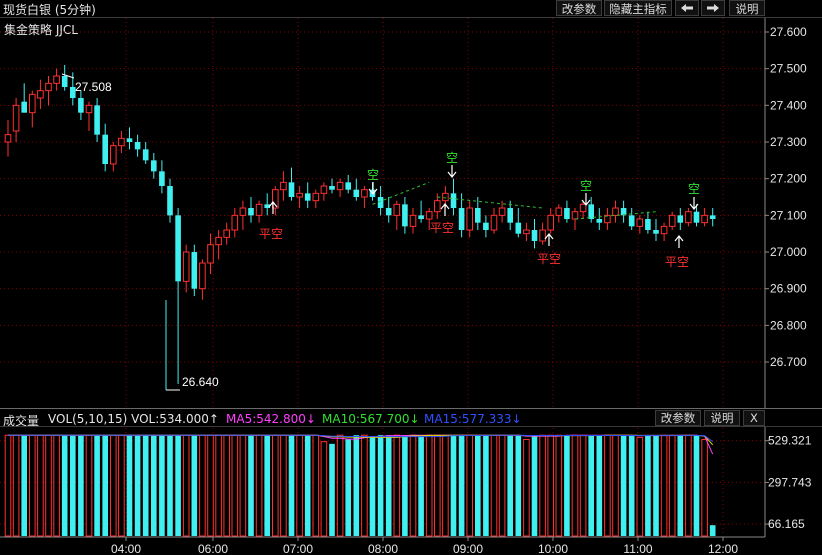 This screenshot has height=555, width=822. Describe the element at coordinates (271, 419) in the screenshot. I see `ma5-readout: MA5:542.800↓` at that location.